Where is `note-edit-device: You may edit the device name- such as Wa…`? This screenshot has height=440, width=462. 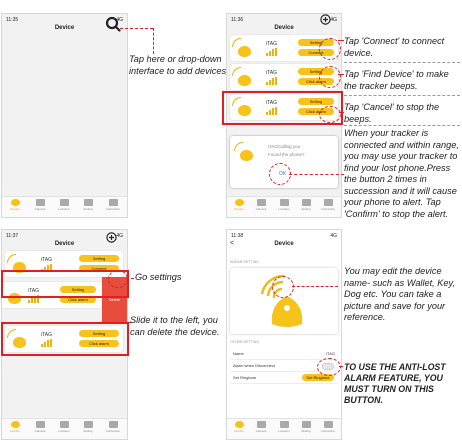
note-edit-device: You may edit the device name- such as Wa… is located at coordinates (399, 294).